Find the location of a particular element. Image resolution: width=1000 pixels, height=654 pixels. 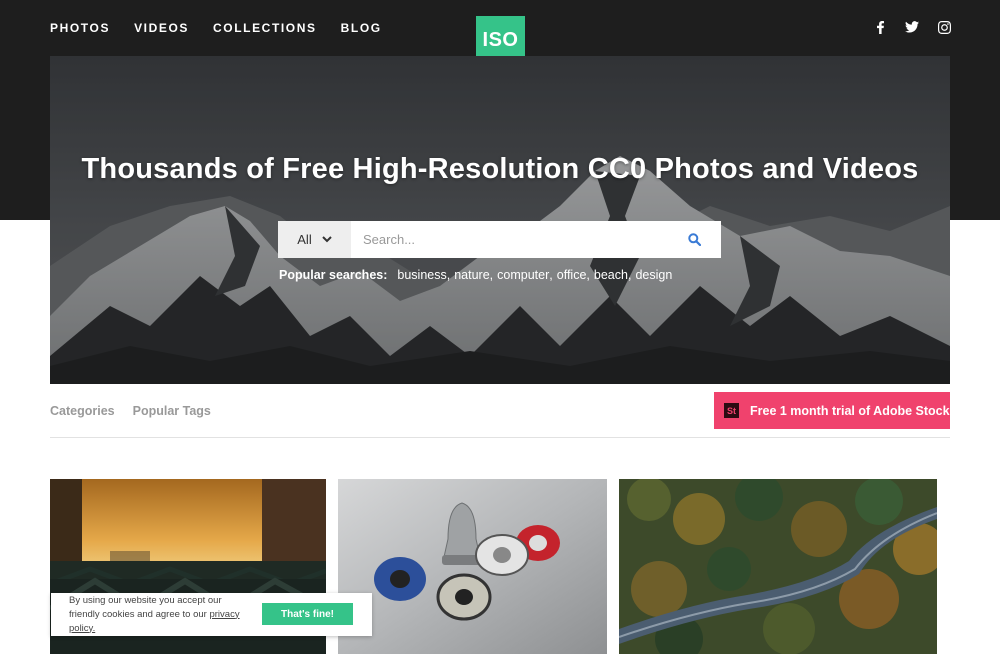

popular-term-computer: computer is located at coordinates (523, 275).